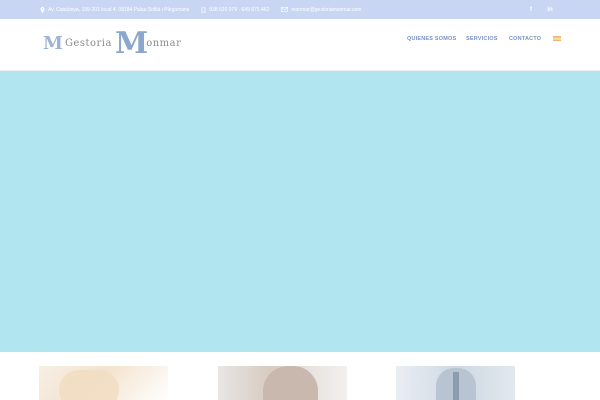 The width and height of the screenshot is (600, 400). What do you see at coordinates (290, 383) in the screenshot?
I see `meeting-photo-shape` at bounding box center [290, 383].